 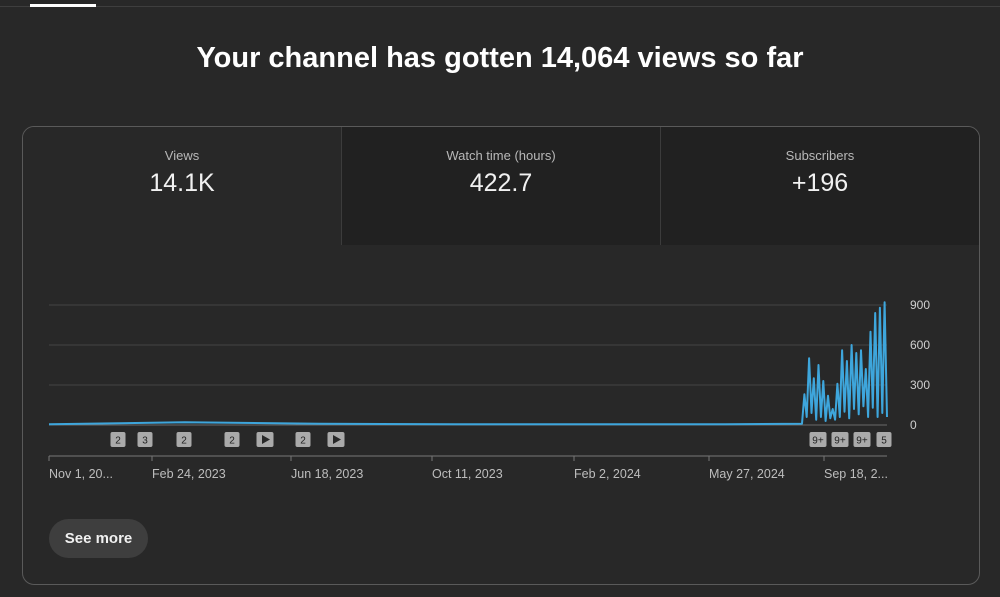 I want to click on metric-tab-views: Views 14.1K, so click(x=182, y=186).